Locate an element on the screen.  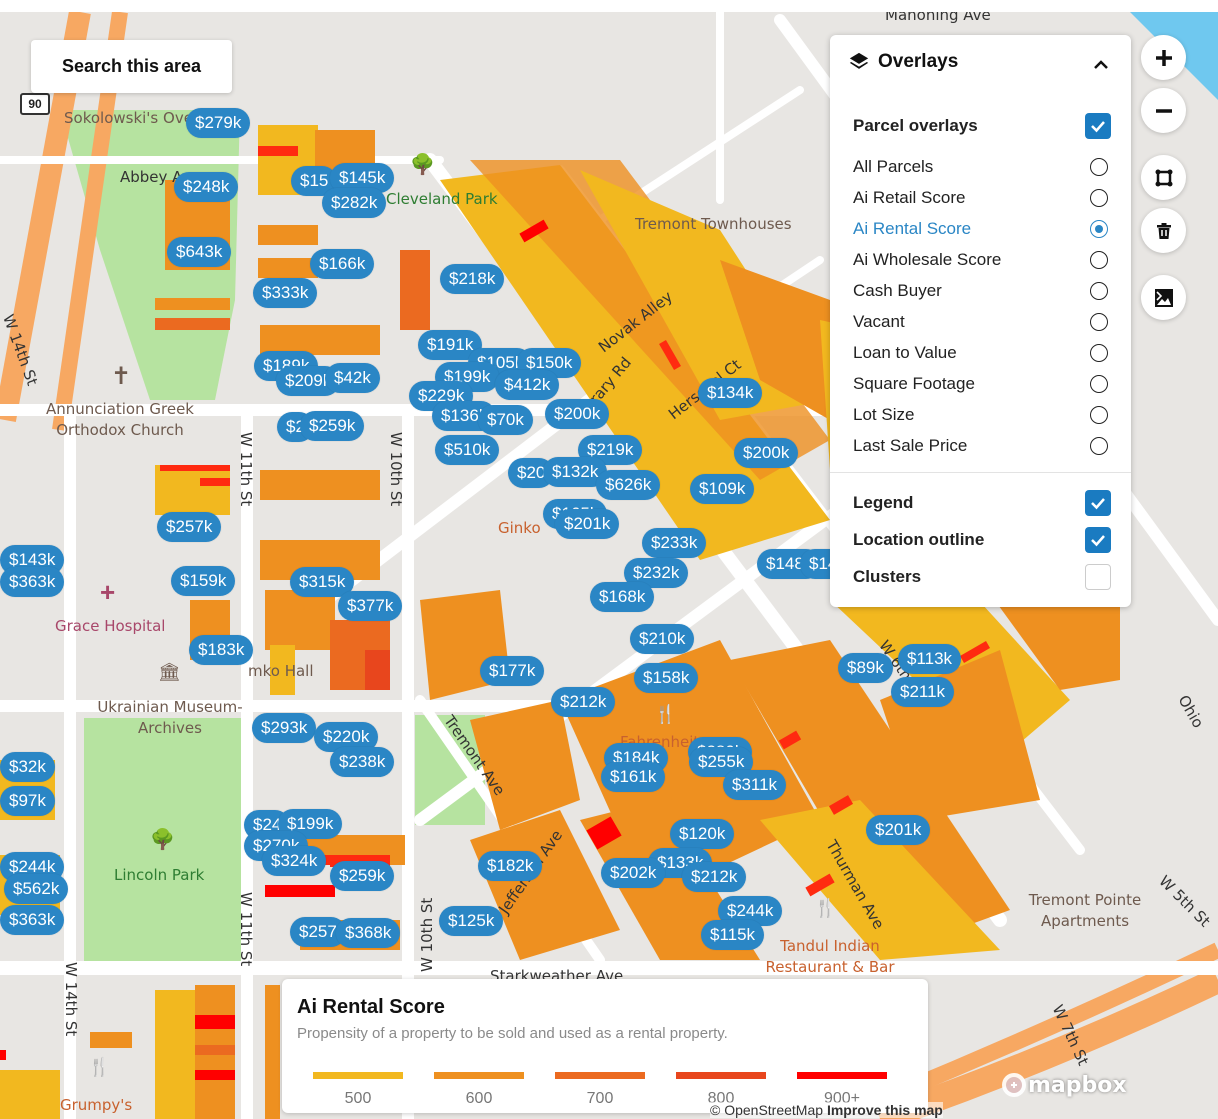
layers-icon is located at coordinates (859, 60).